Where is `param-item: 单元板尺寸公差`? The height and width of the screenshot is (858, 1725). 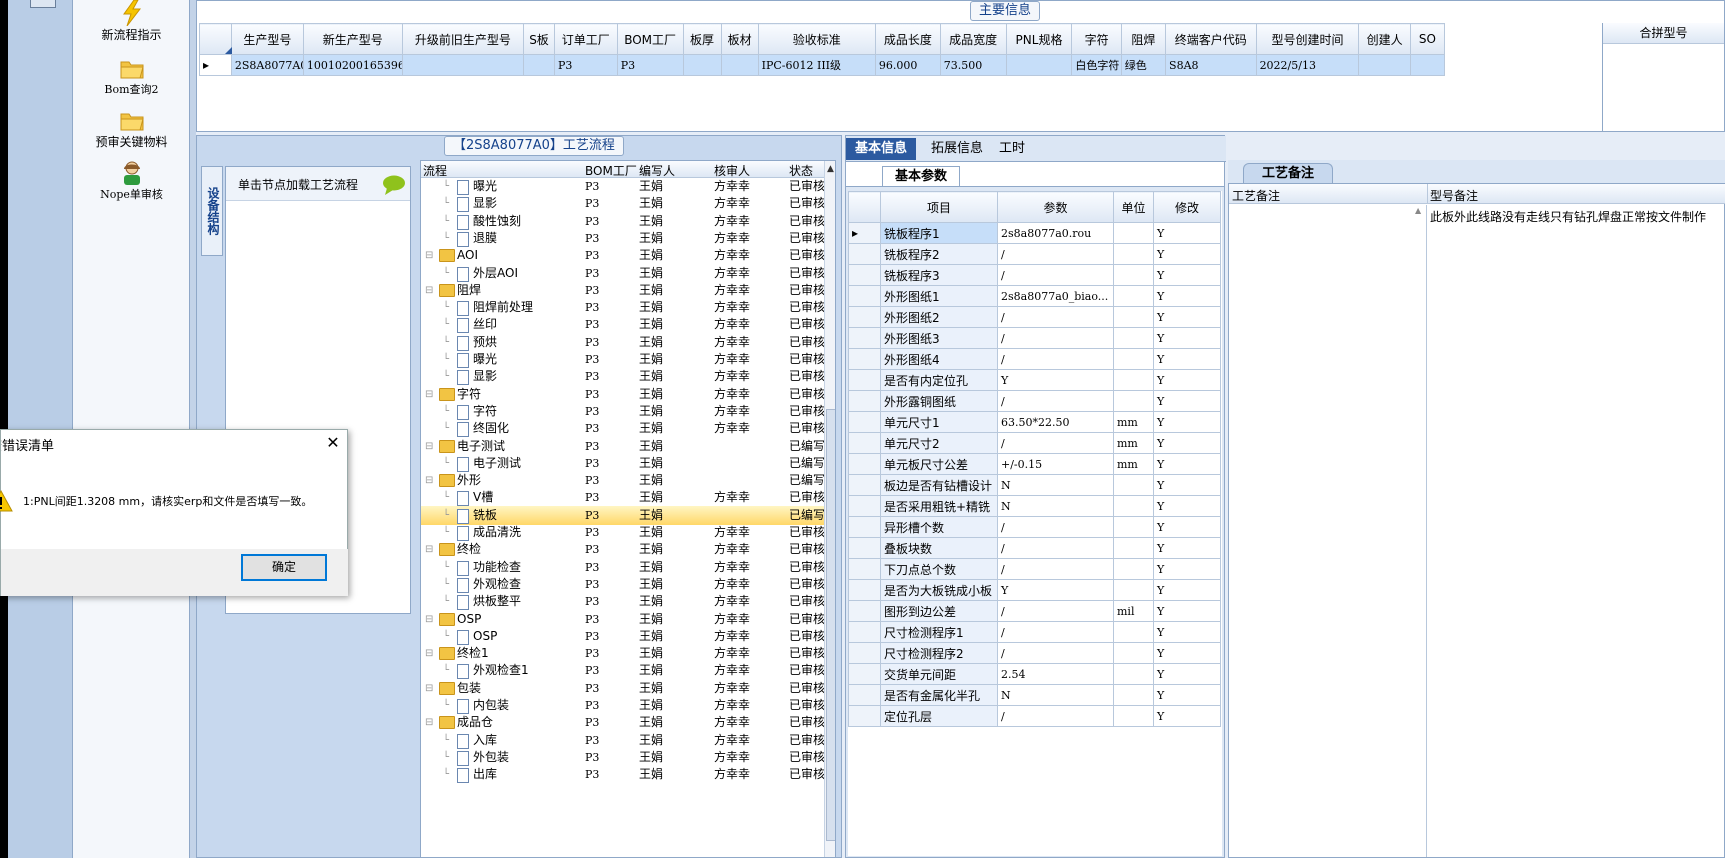
param-item: 单元板尺寸公差 is located at coordinates (939, 464).